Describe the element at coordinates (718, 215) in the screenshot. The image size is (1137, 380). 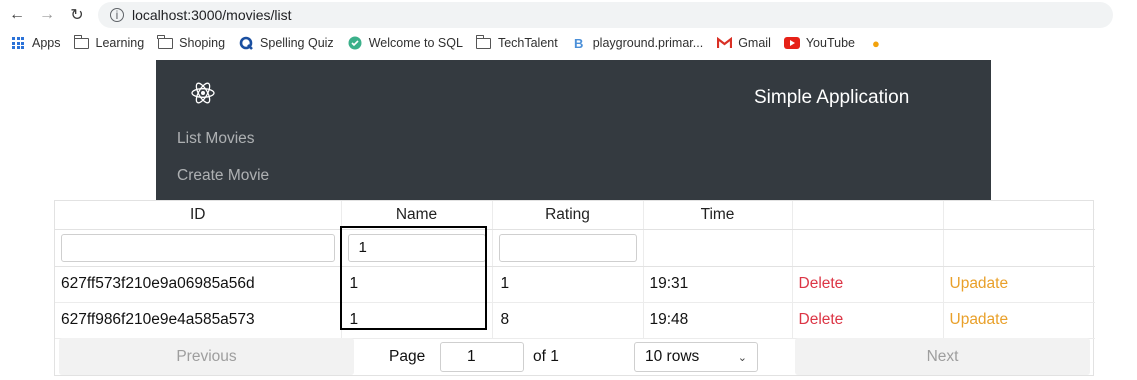
I see `header-time: Time` at that location.